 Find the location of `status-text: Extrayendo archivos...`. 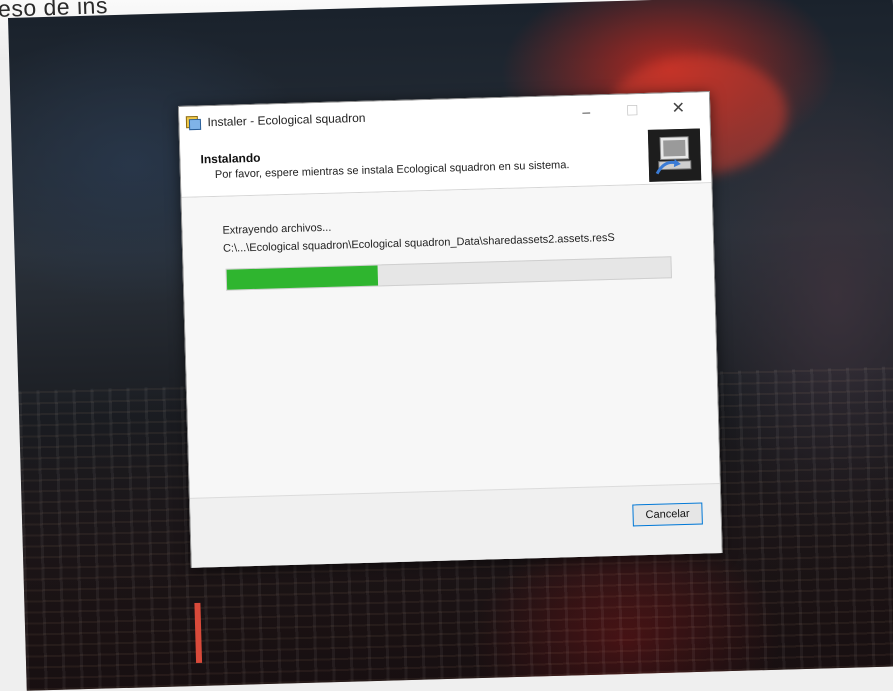

status-text: Extrayendo archivos... is located at coordinates (277, 229).